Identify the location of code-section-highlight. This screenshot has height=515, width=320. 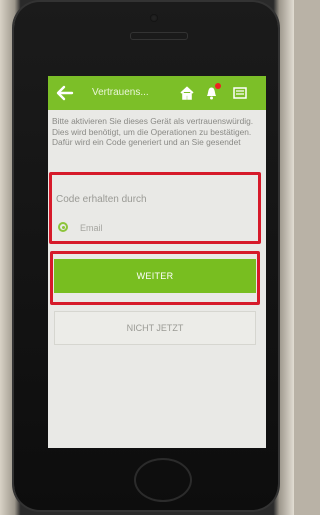
(155, 208).